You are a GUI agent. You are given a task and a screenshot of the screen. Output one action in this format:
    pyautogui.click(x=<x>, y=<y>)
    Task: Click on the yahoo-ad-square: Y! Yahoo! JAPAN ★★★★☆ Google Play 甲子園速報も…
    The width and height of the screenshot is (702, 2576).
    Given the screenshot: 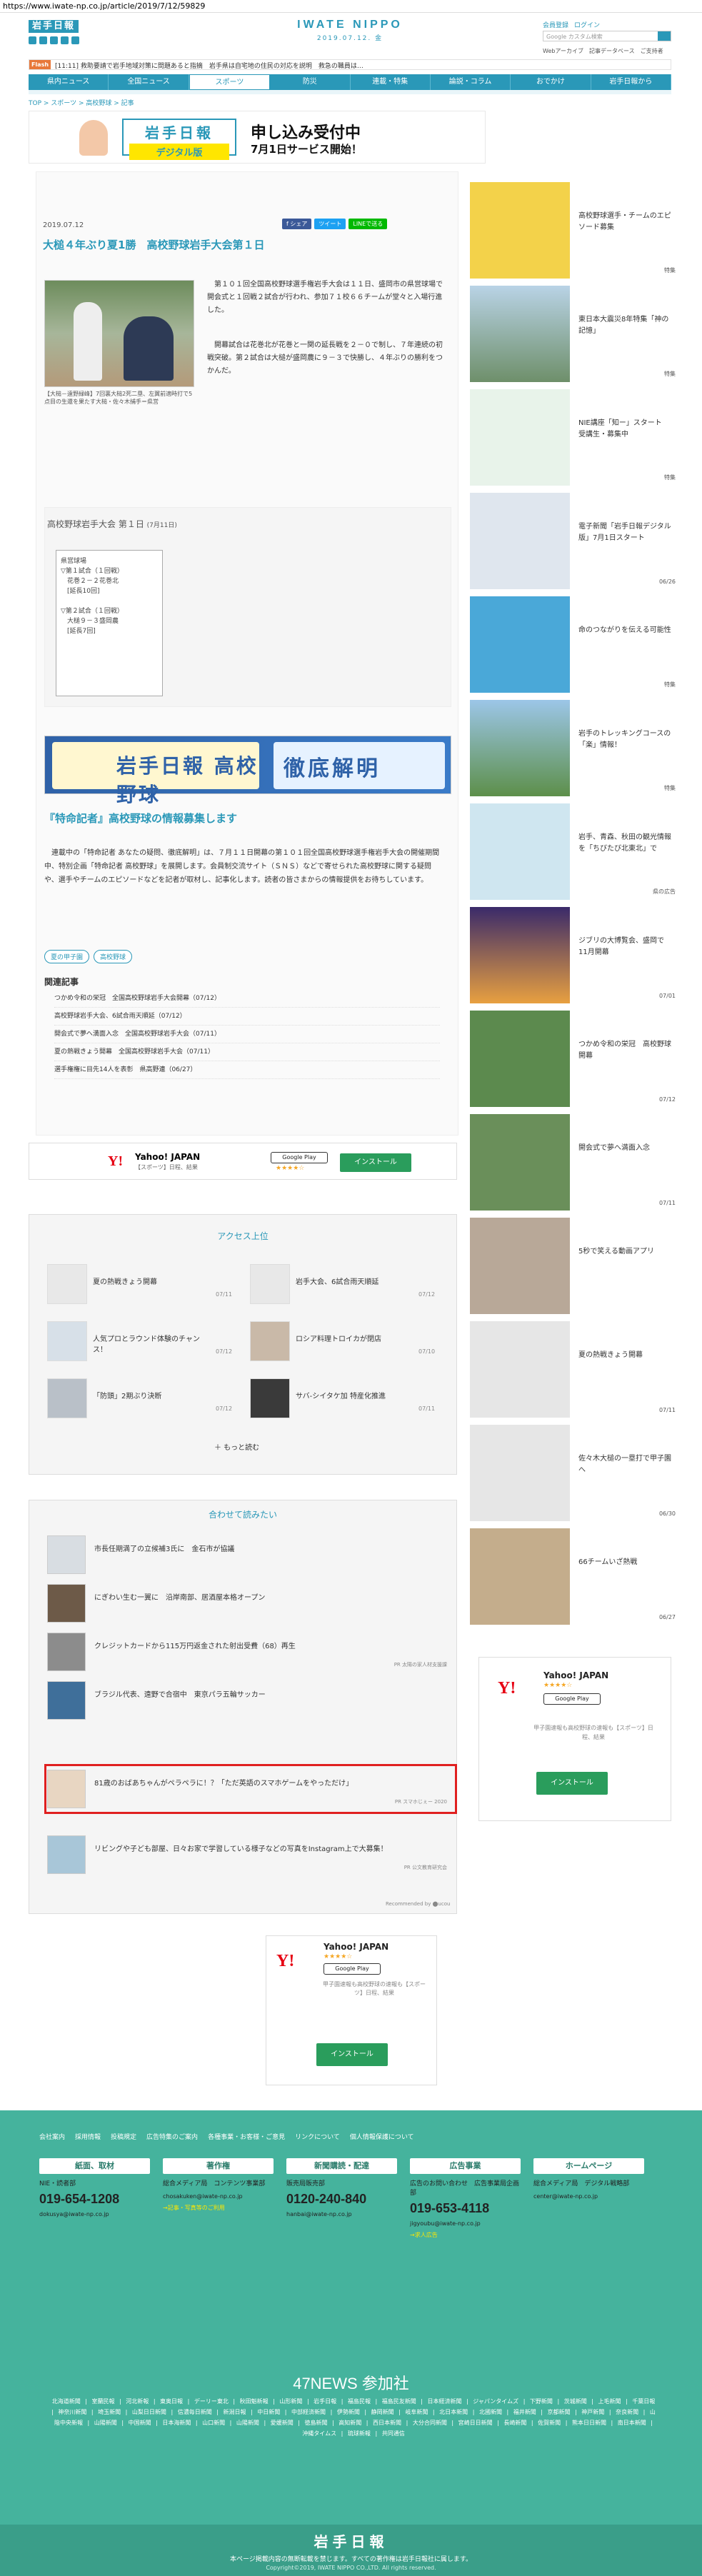 What is the action you would take?
    pyautogui.click(x=351, y=2010)
    